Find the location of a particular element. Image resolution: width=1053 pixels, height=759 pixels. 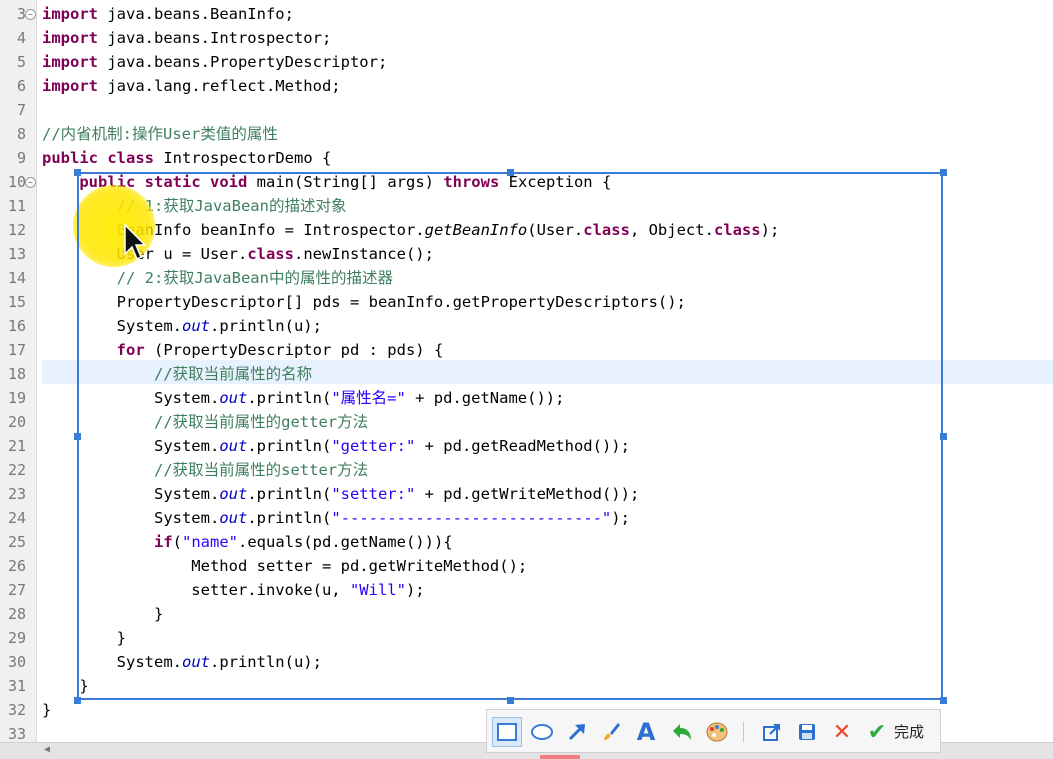

code-line: } is located at coordinates (46, 710).